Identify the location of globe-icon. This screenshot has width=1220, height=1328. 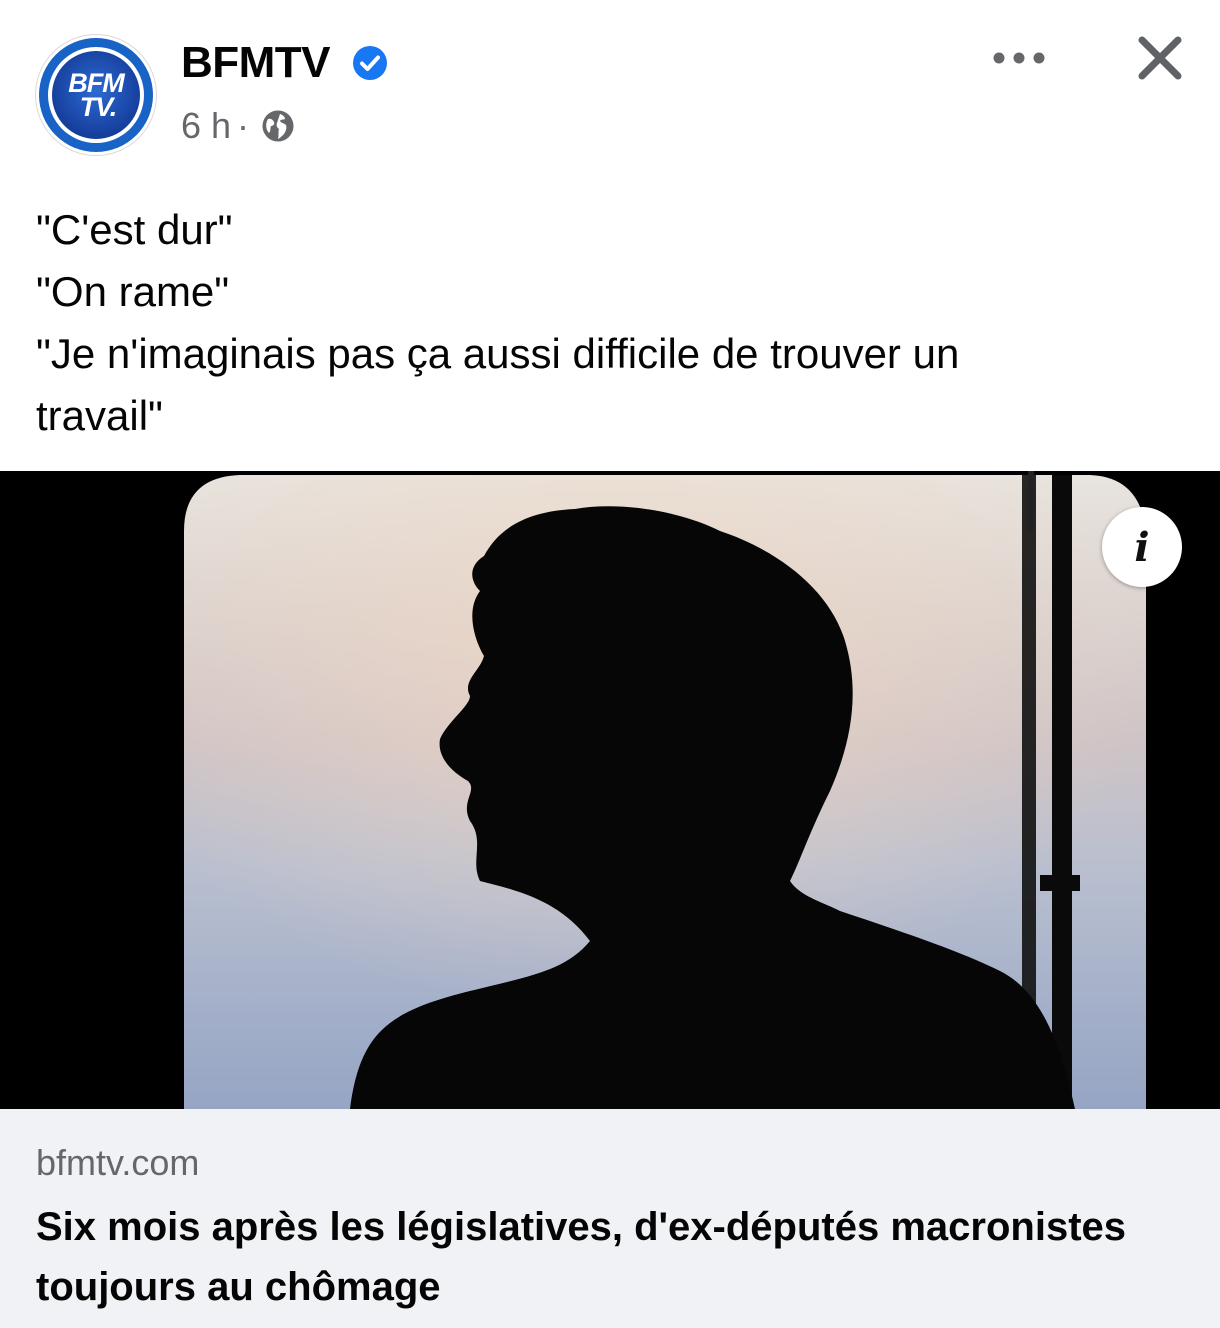
(278, 126).